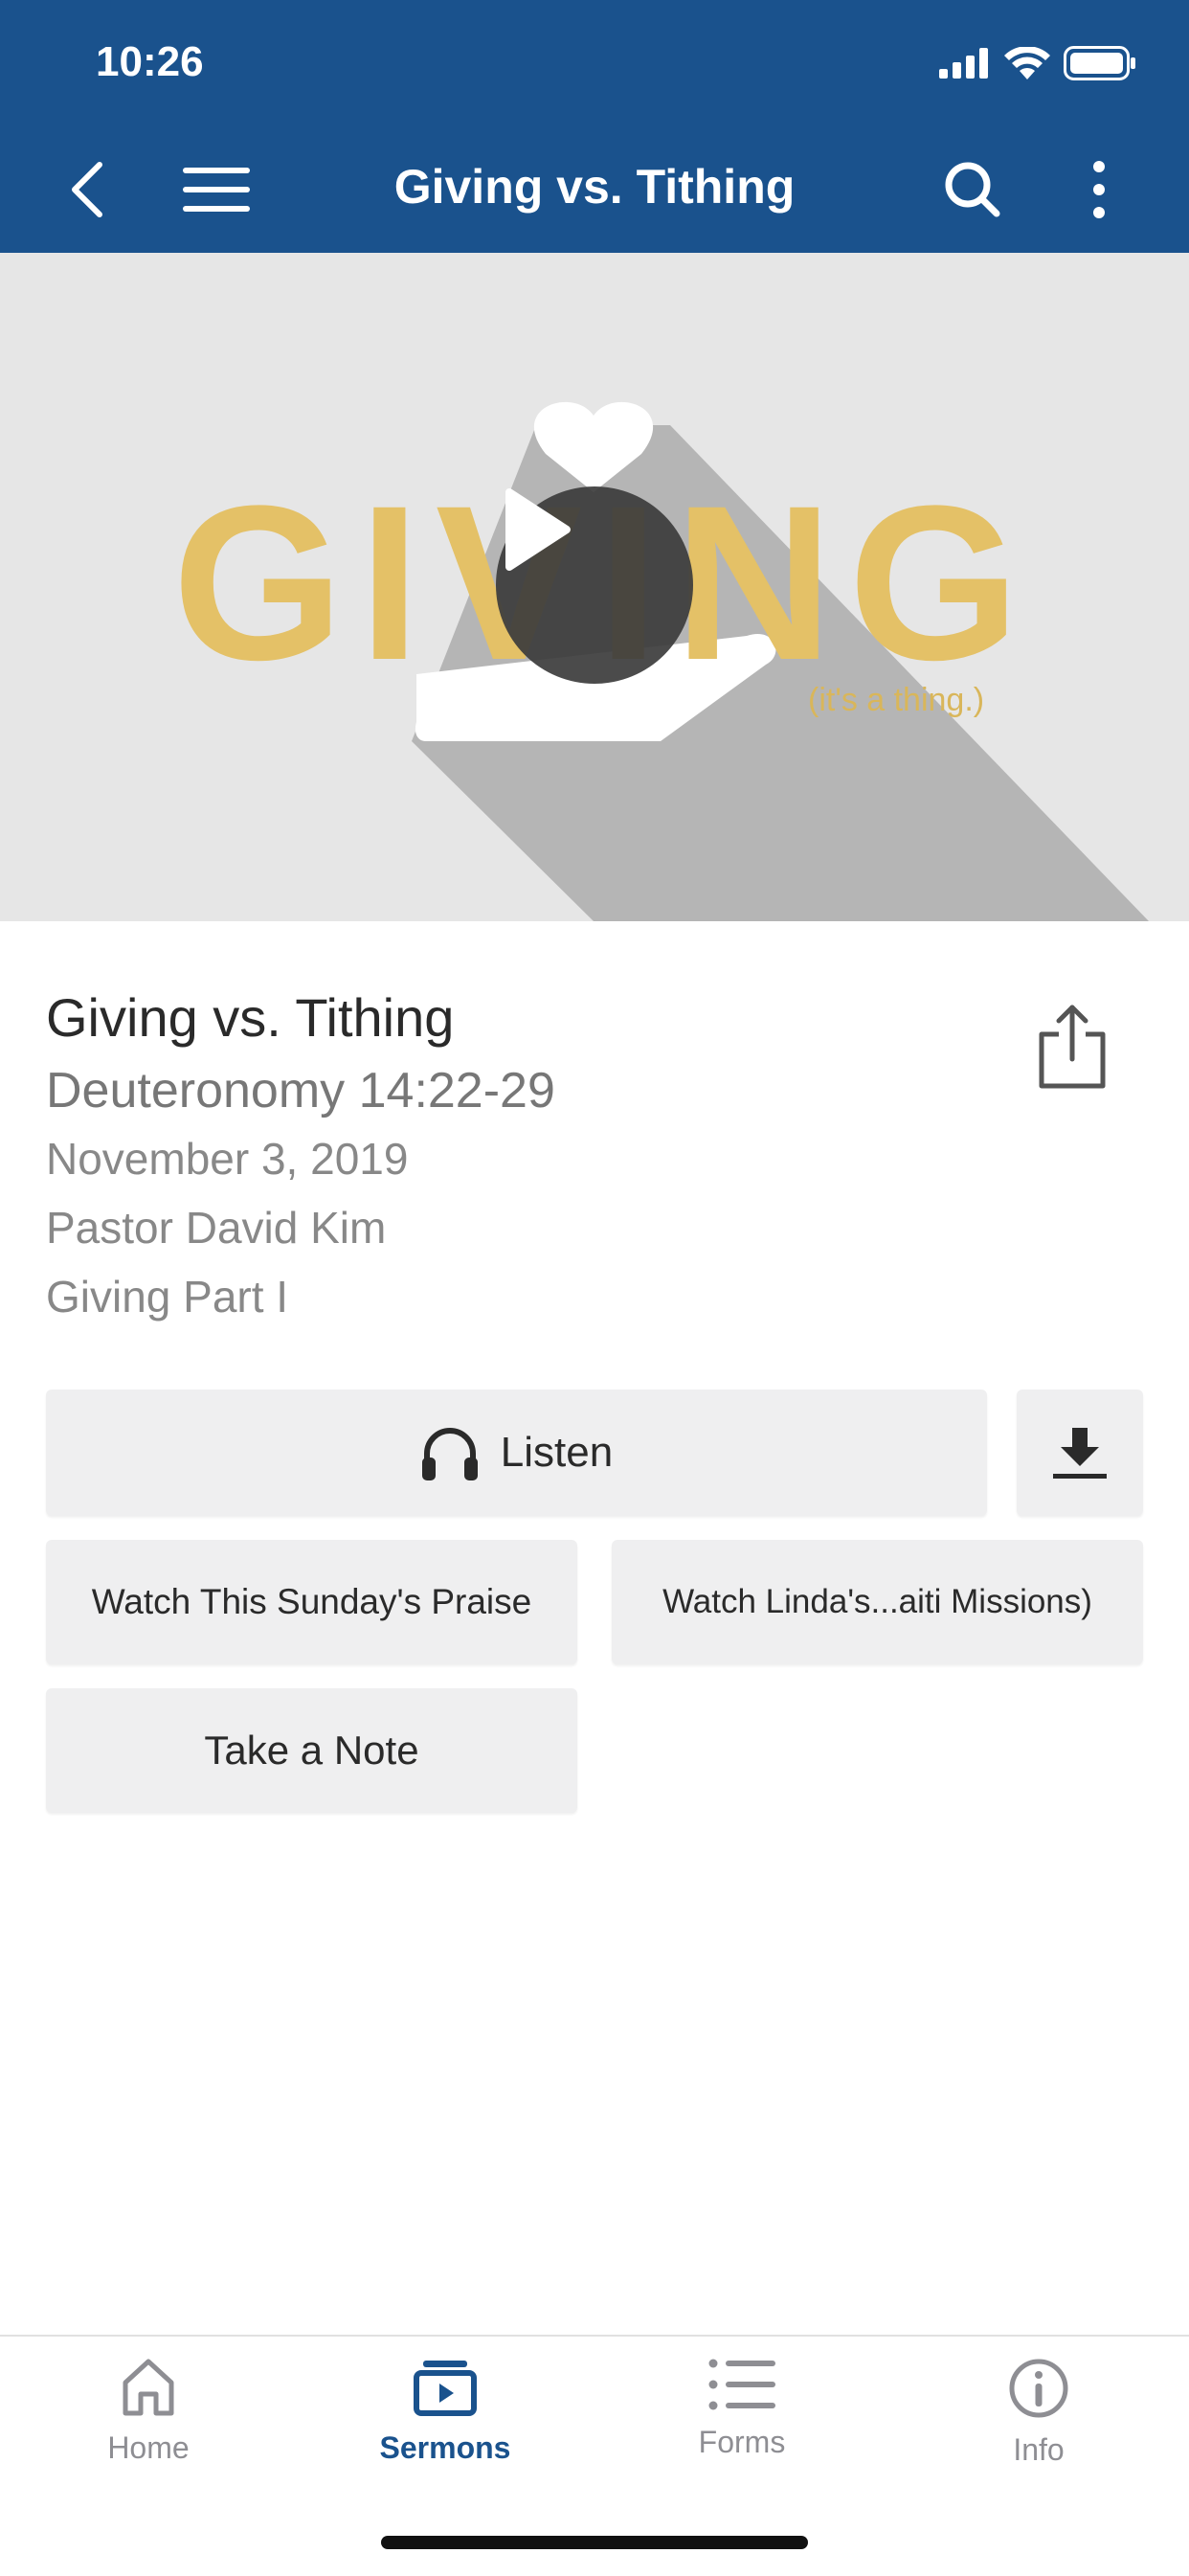 This screenshot has width=1189, height=2576. I want to click on search-icon, so click(972, 189).